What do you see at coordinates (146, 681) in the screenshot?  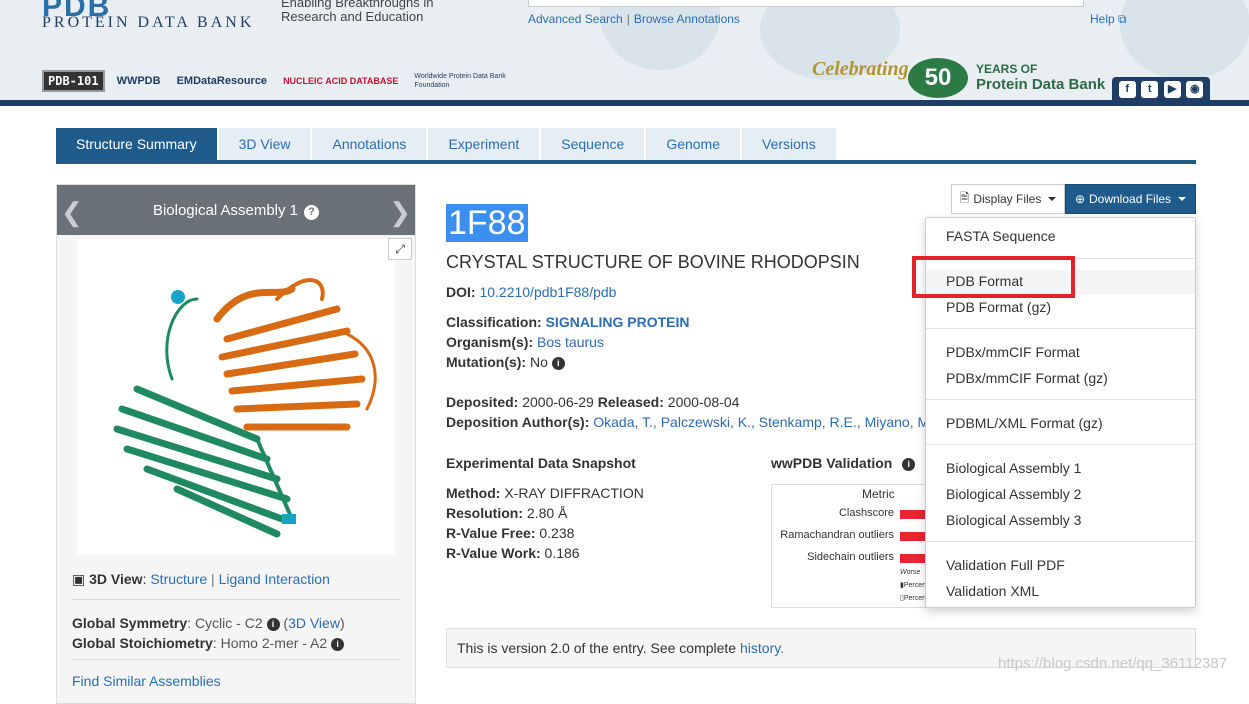 I see `find-similar-assemblies-link: Find Similar Assemblies` at bounding box center [146, 681].